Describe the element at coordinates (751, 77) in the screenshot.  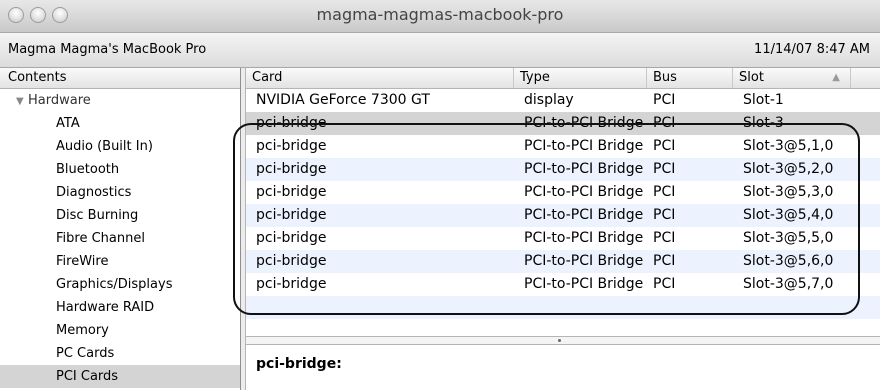
I see `column-header-slot-label: Slot` at that location.